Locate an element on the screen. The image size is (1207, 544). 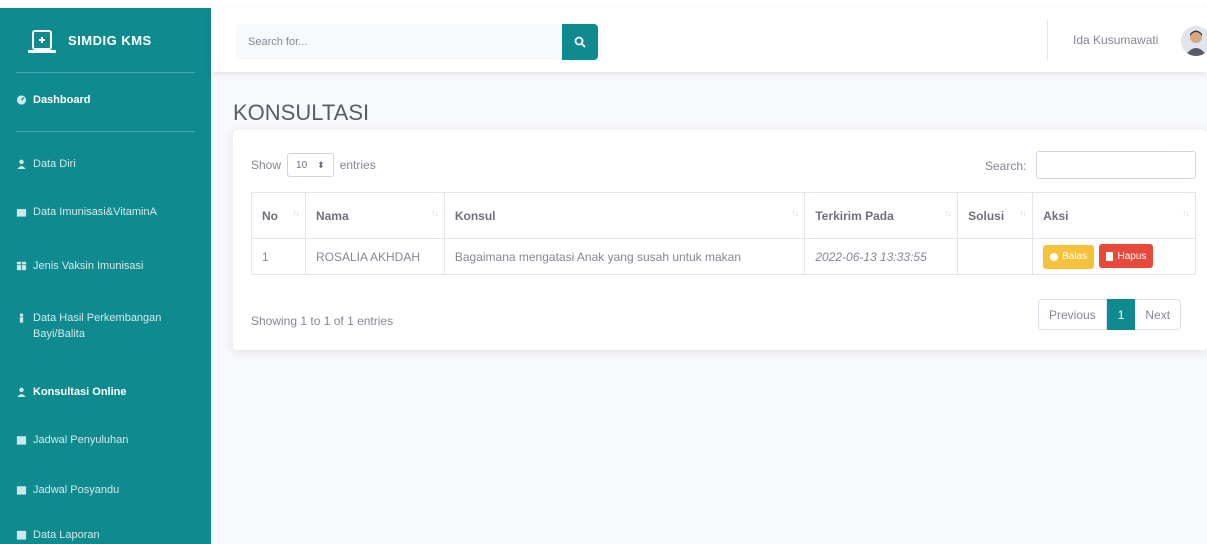
comment-icon is located at coordinates (1054, 256).